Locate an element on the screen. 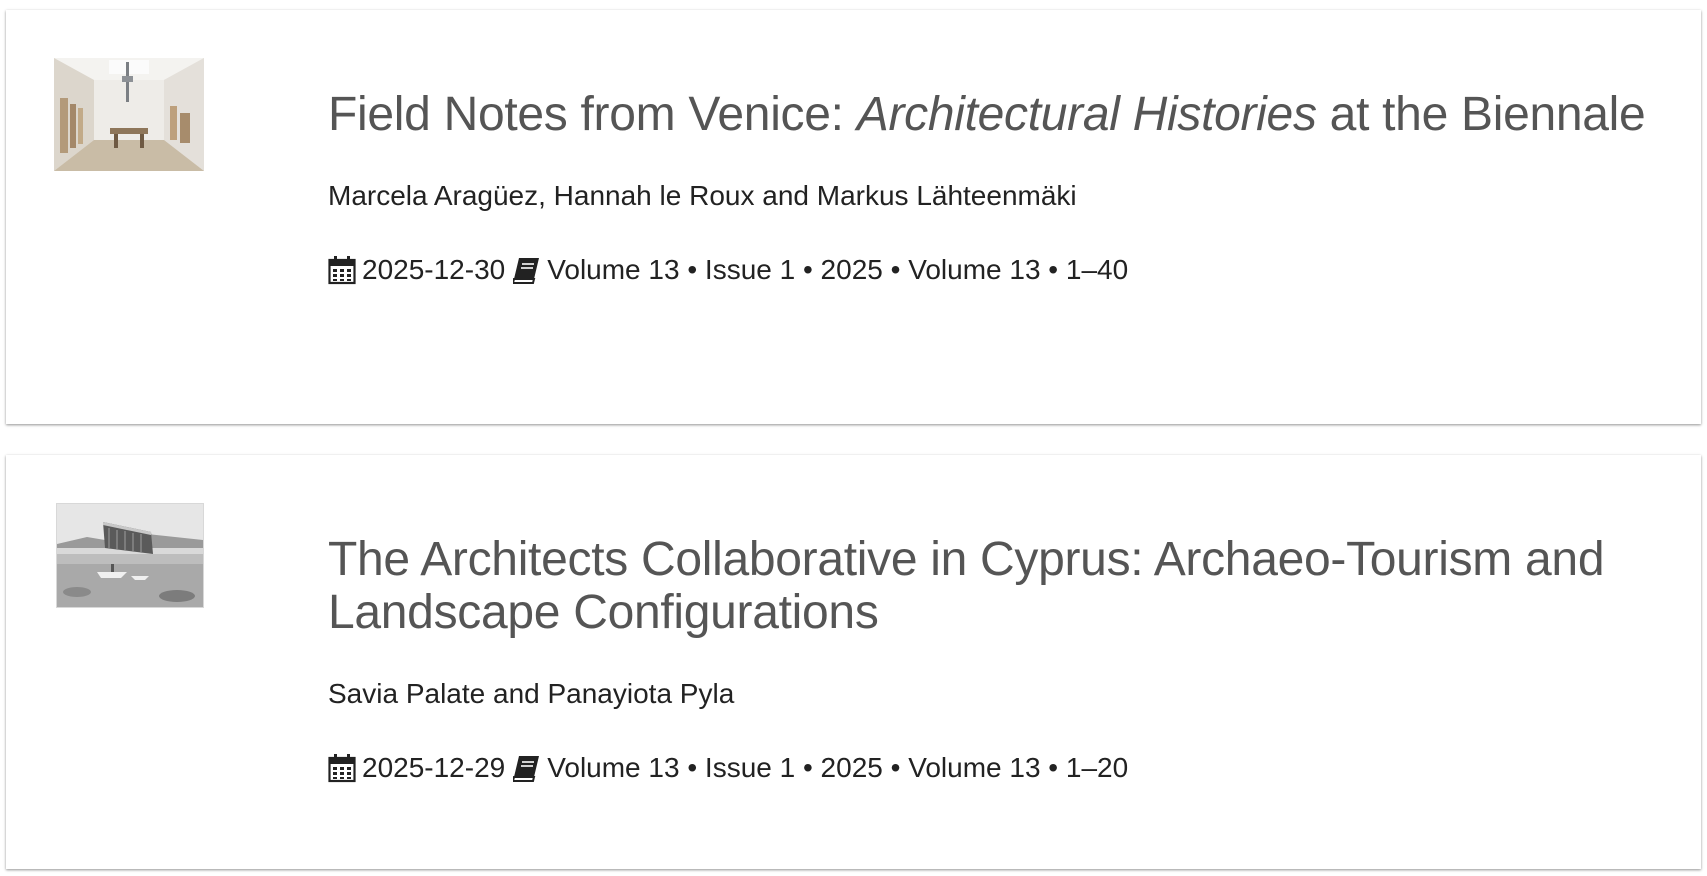  gallery-interior-image is located at coordinates (129, 114).